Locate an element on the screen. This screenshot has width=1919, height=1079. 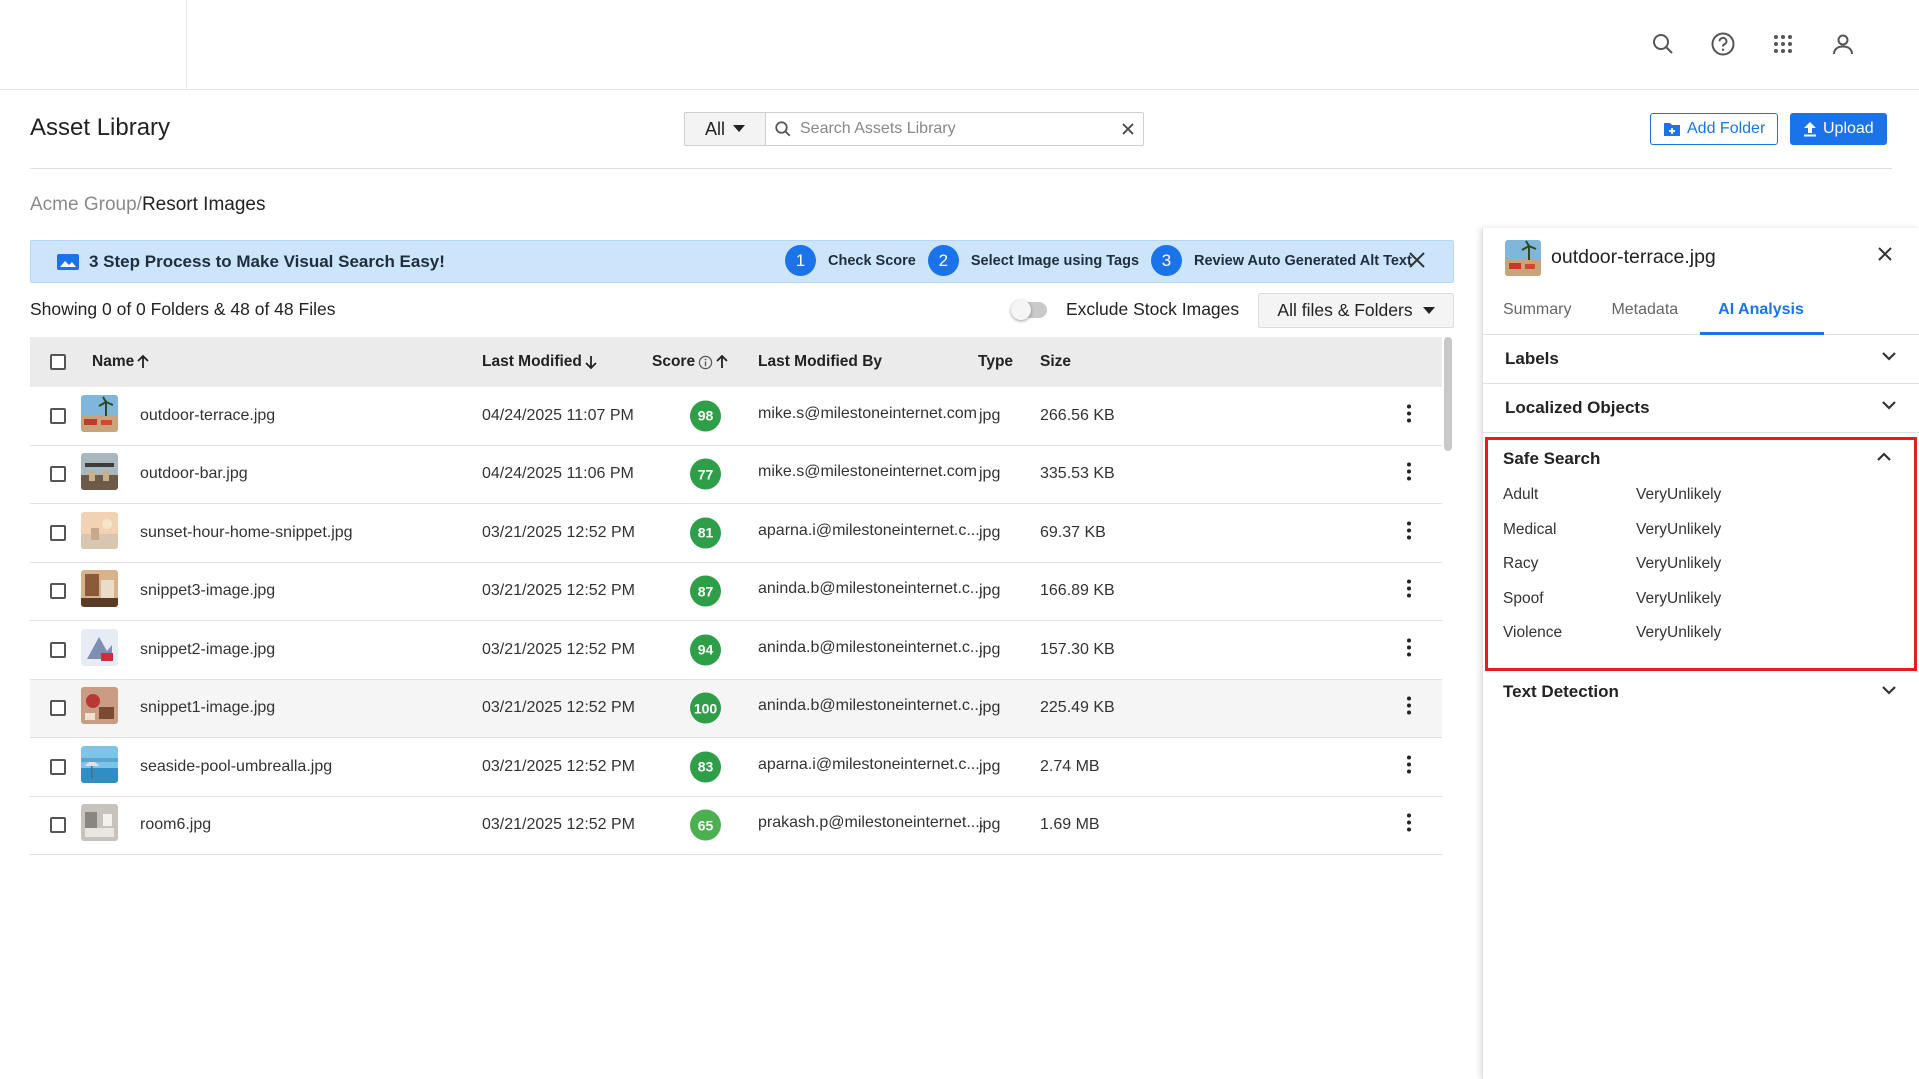
row-file-name: outdoor-bar.jpg is located at coordinates (194, 474).